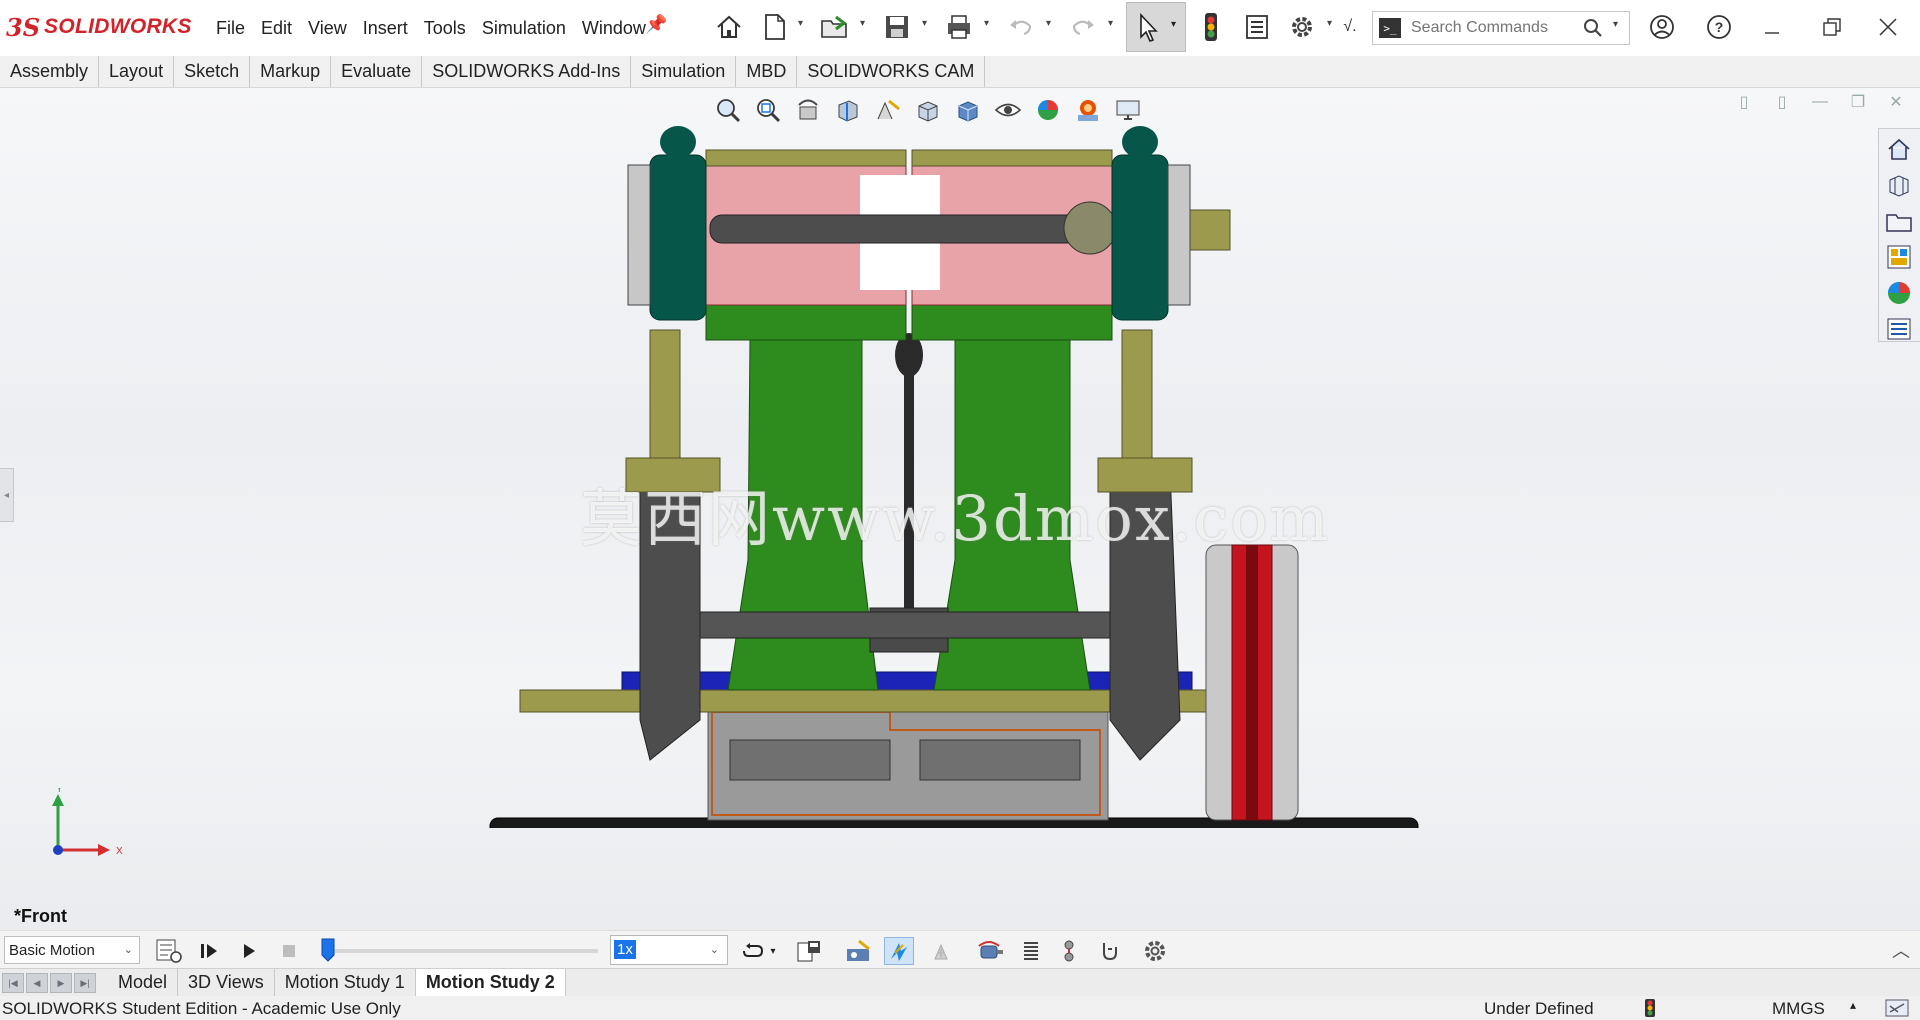 The height and width of the screenshot is (1020, 1920). Describe the element at coordinates (1820, 102) in the screenshot. I see `viewport-minimize-icon: —` at that location.